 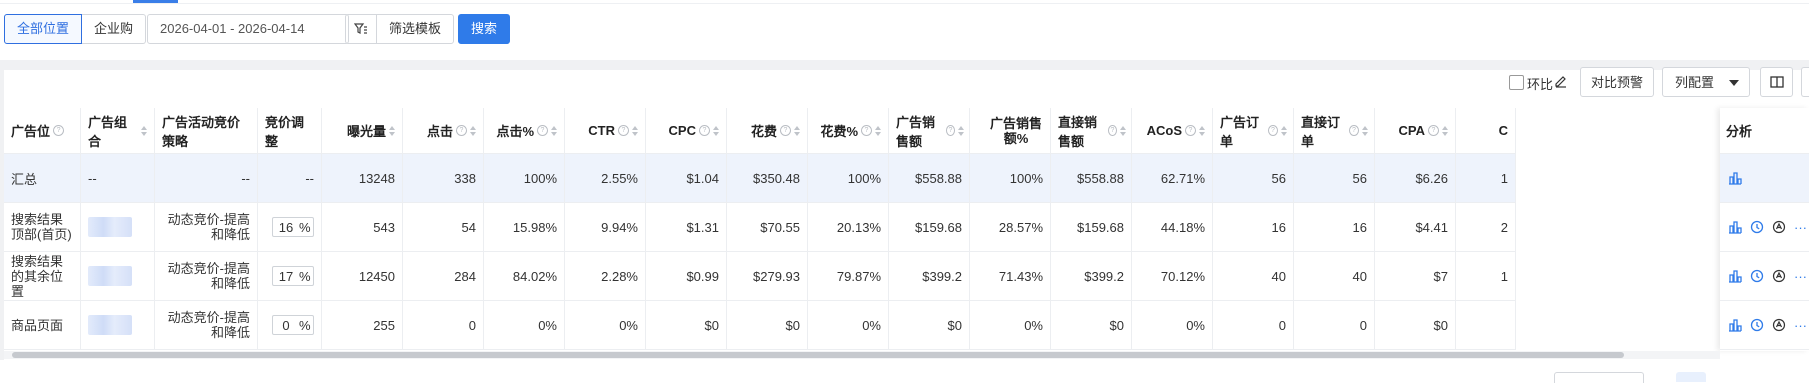 What do you see at coordinates (1091, 178) in the screenshot?
I see `cell-direct-sales: $558.88` at bounding box center [1091, 178].